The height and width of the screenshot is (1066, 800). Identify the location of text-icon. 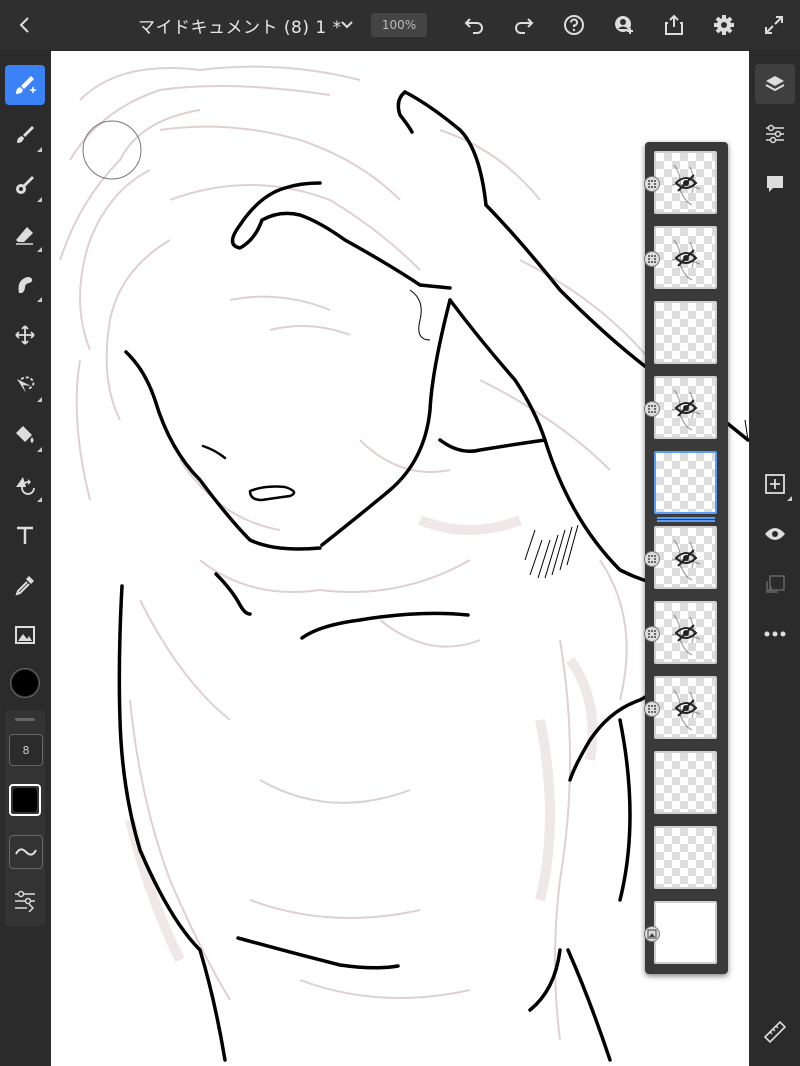
(25, 535).